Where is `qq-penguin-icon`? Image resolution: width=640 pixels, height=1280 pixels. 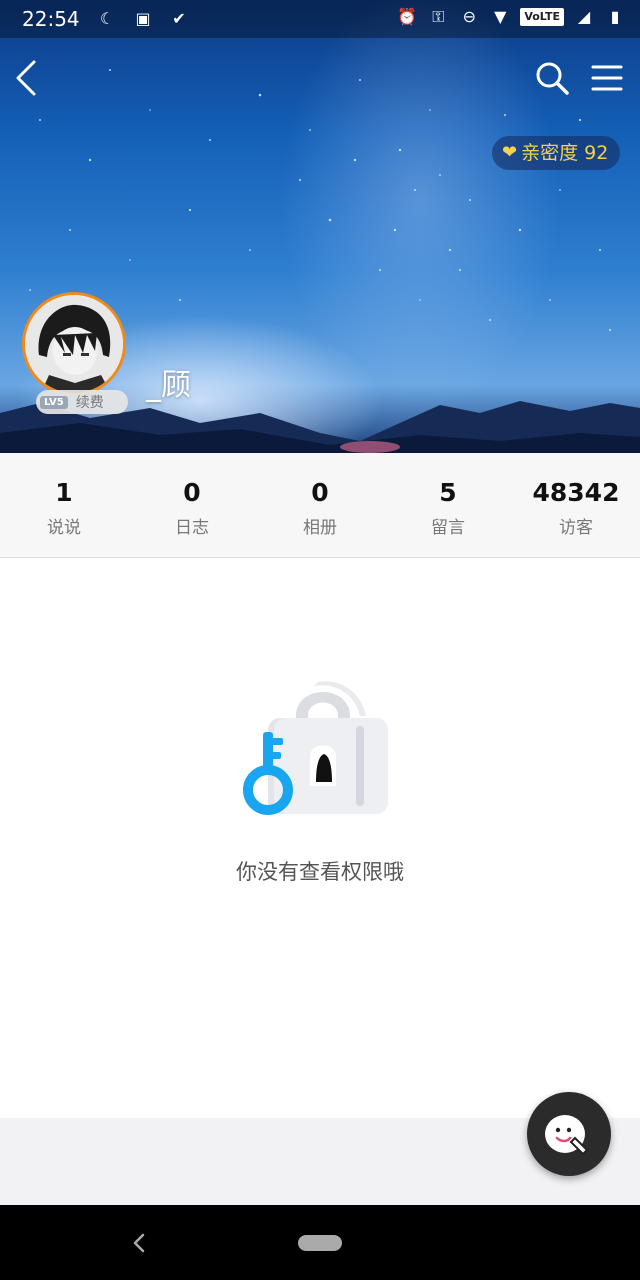
qq-penguin-icon is located at coordinates (567, 1135).